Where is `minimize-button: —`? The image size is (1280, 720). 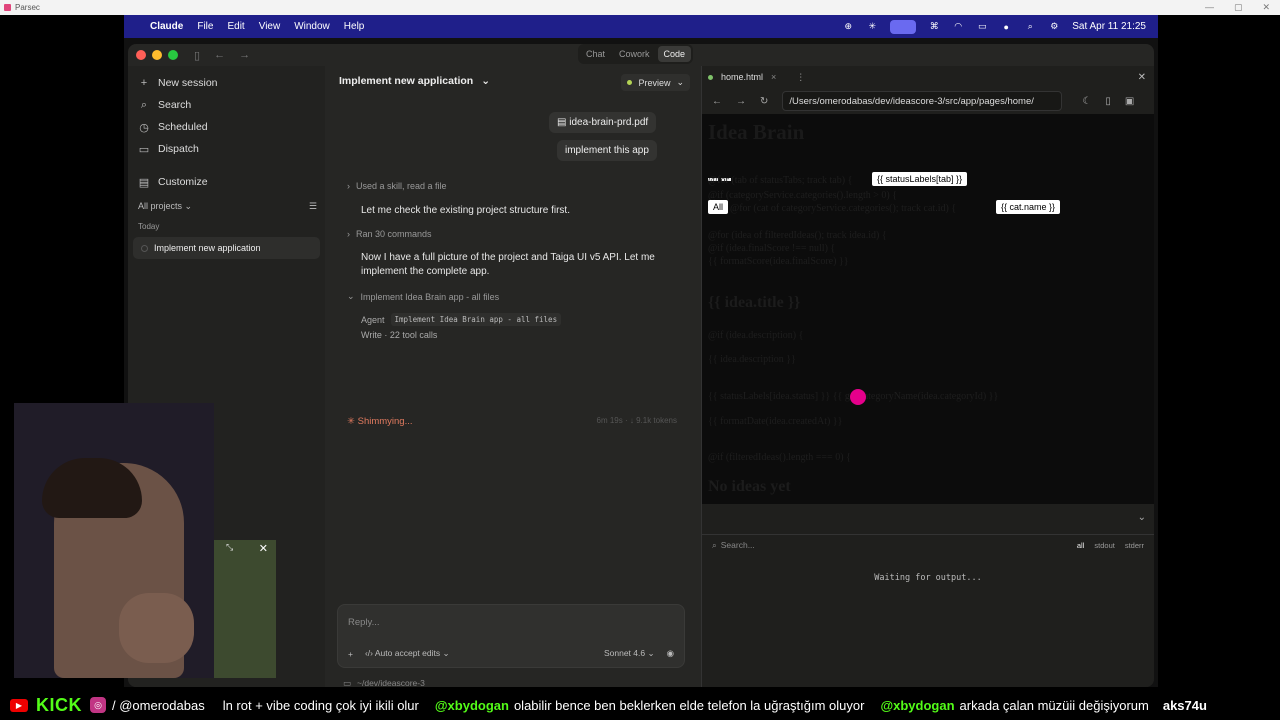
minimize-button: — is located at coordinates (1209, 7).